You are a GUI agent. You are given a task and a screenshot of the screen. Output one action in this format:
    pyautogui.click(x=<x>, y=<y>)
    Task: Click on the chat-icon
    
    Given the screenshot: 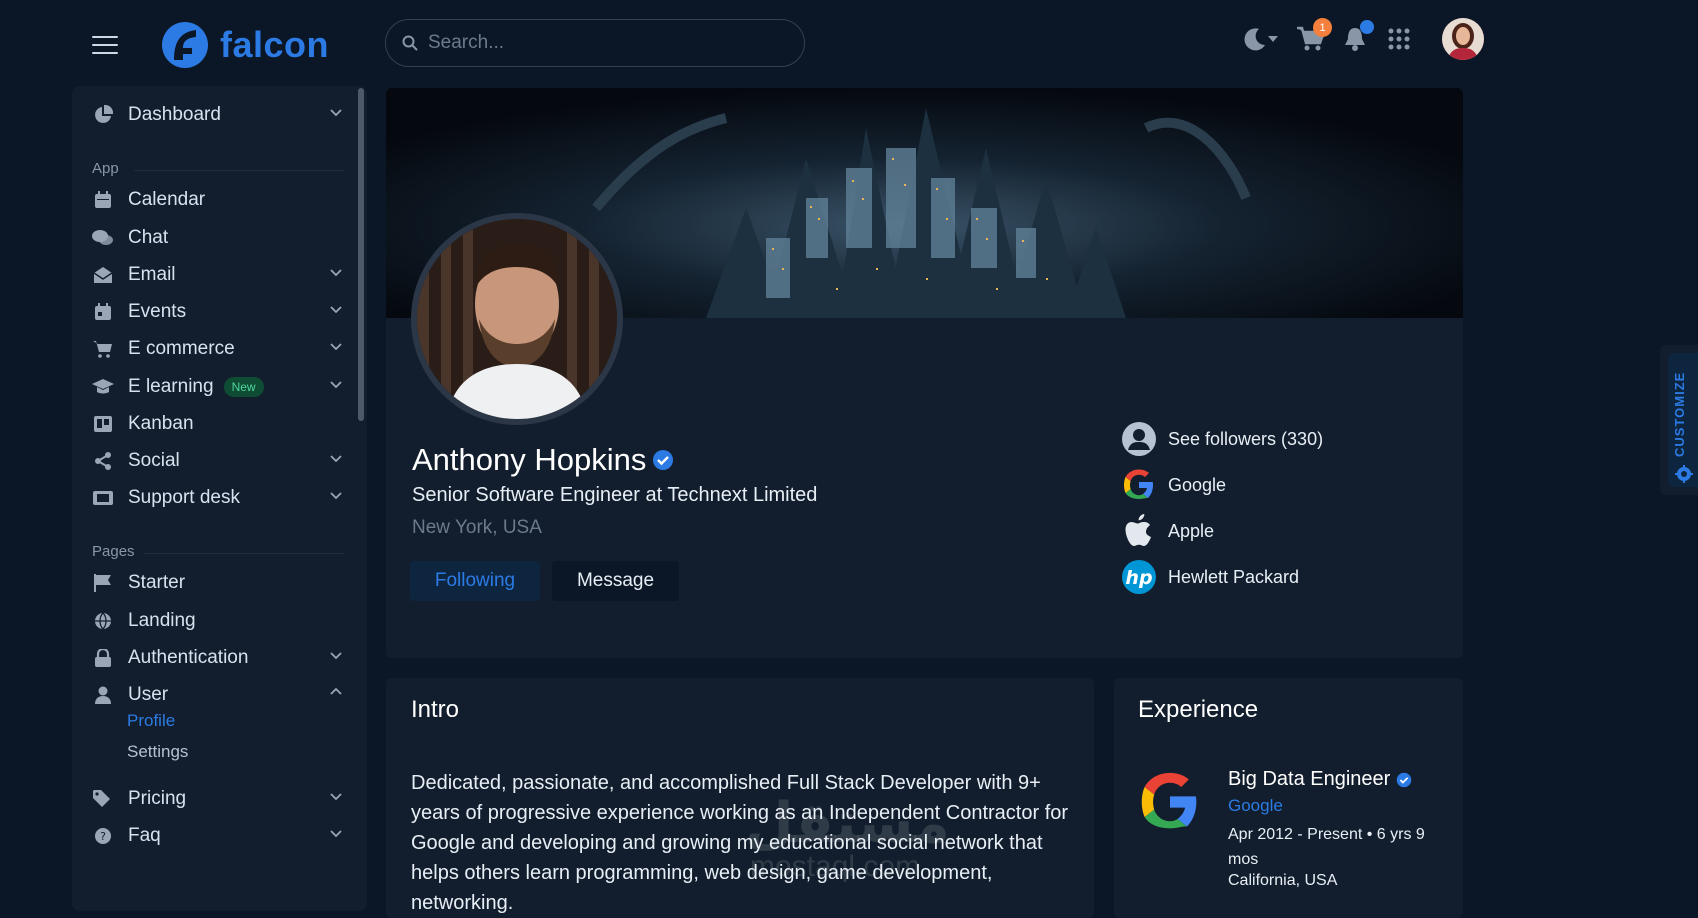 What is the action you would take?
    pyautogui.click(x=103, y=238)
    